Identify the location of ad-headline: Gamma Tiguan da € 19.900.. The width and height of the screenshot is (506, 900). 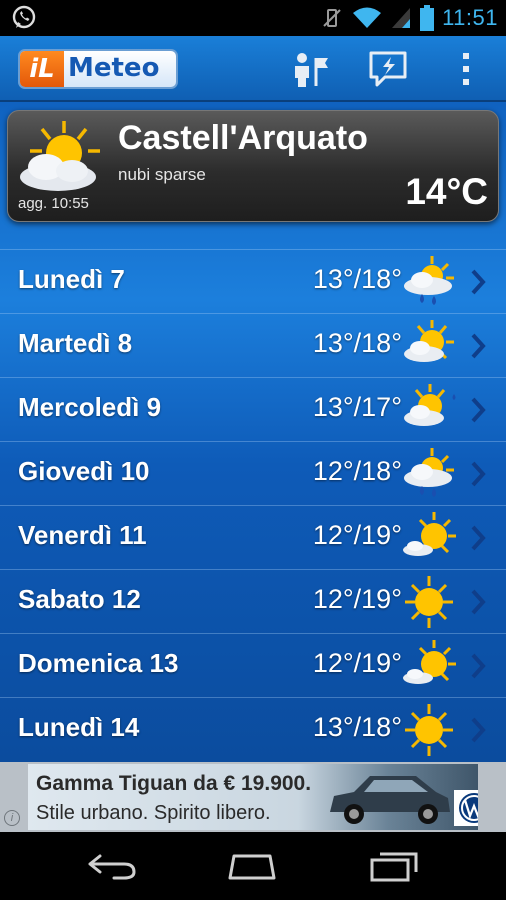
(174, 783).